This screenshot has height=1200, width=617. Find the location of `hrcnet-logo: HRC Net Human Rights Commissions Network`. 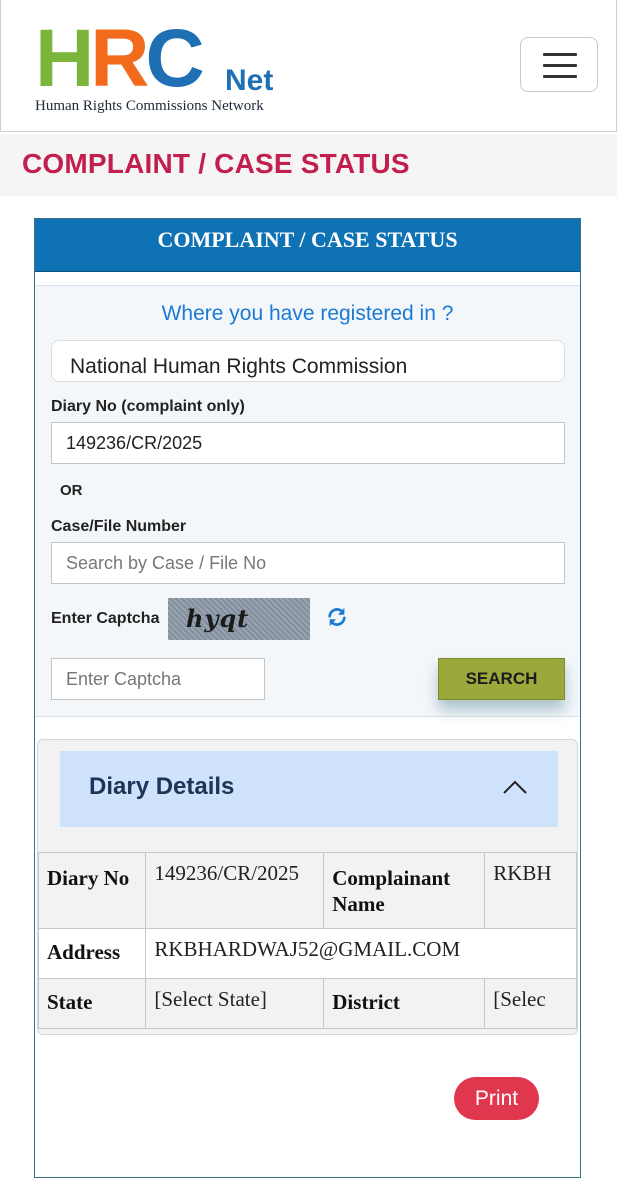

hrcnet-logo: HRC Net Human Rights Commissions Network is located at coordinates (160, 65).